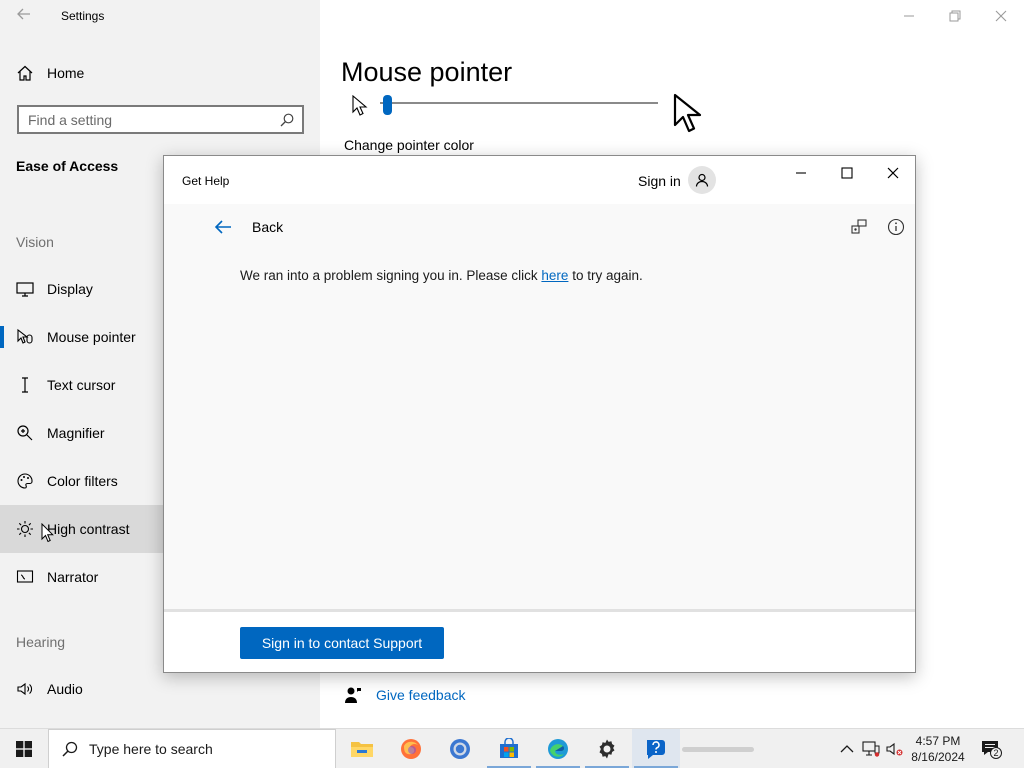  I want to click on firefox-taskbar-button, so click(411, 748).